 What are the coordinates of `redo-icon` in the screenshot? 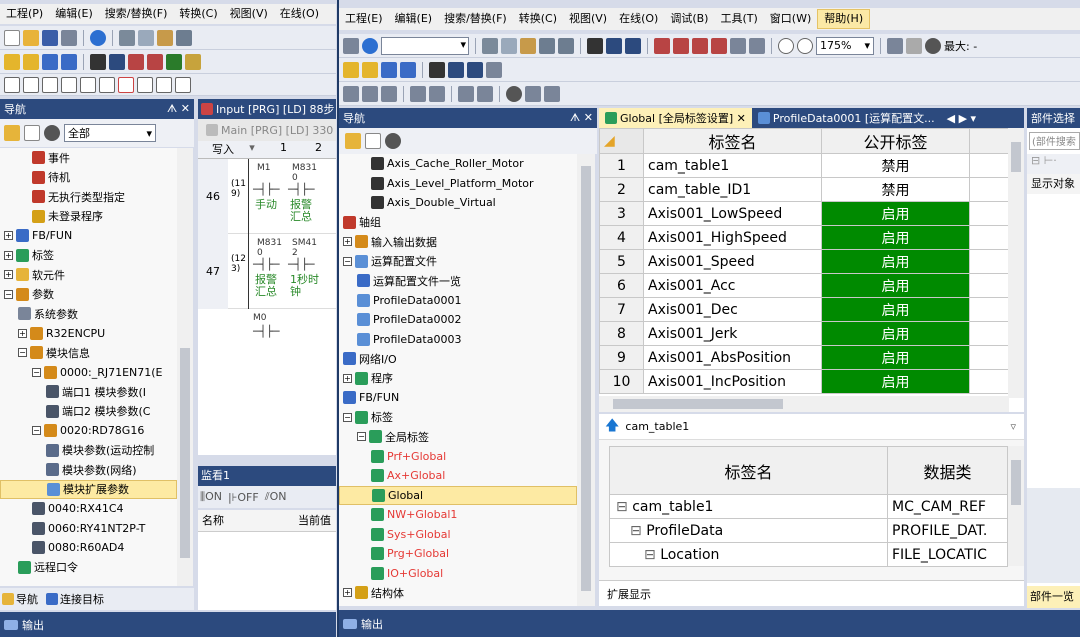 It's located at (566, 45).